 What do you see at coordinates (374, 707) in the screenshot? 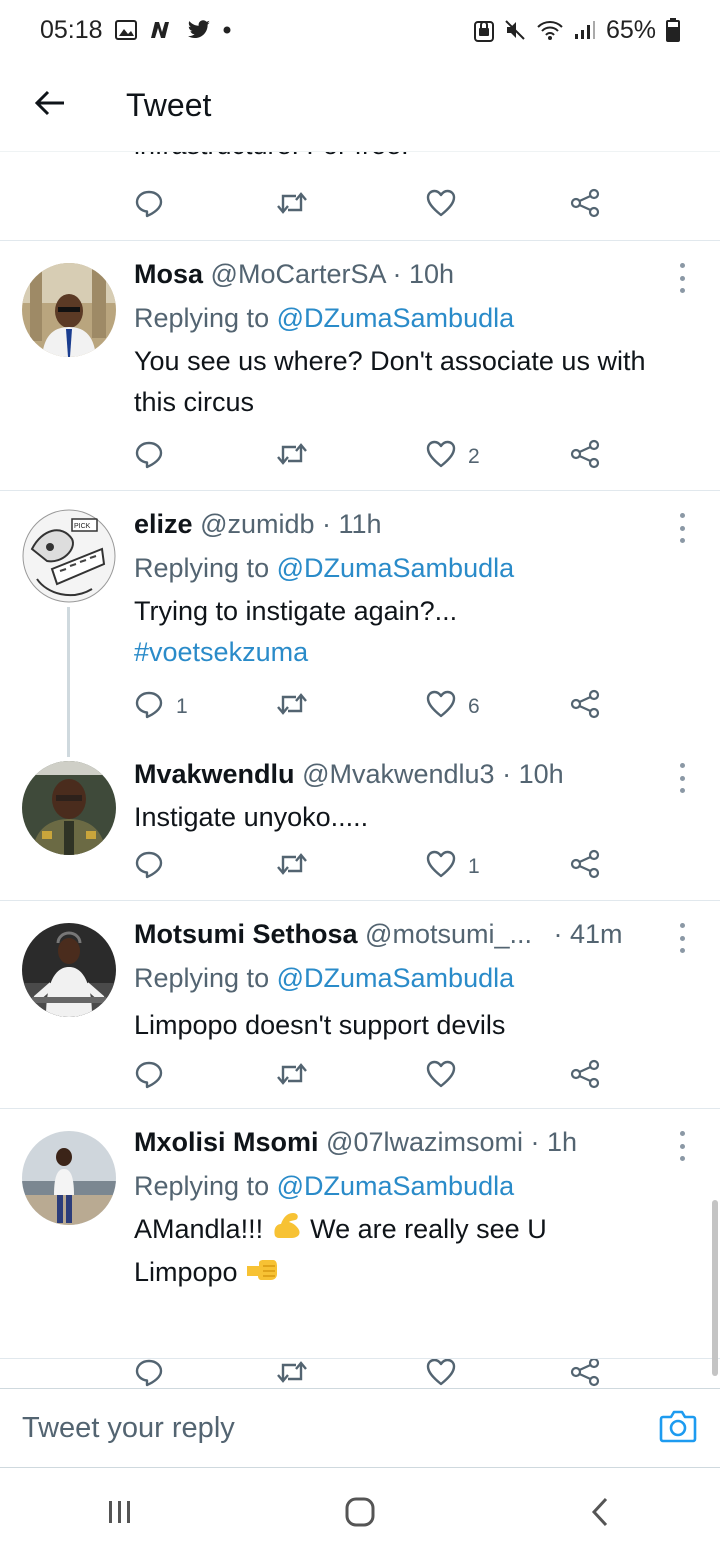
I see `tweet-actions: 1 6` at bounding box center [374, 707].